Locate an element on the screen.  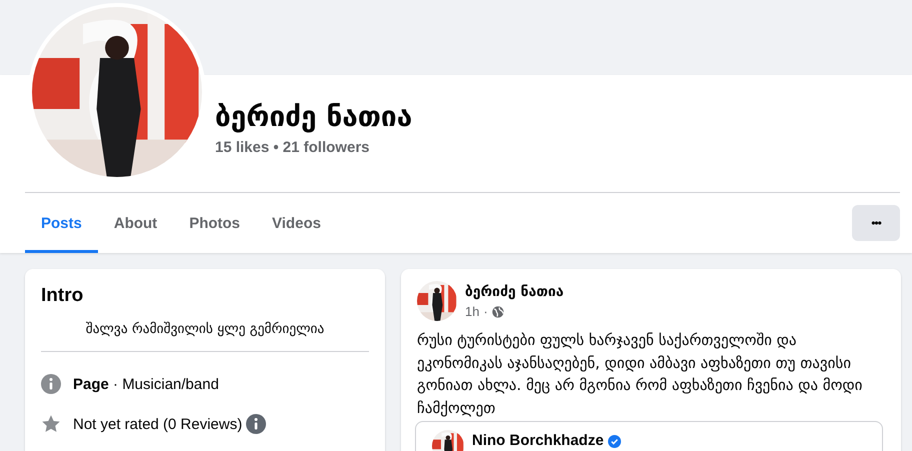
profile-name: ბერიძე ნათია is located at coordinates (313, 116).